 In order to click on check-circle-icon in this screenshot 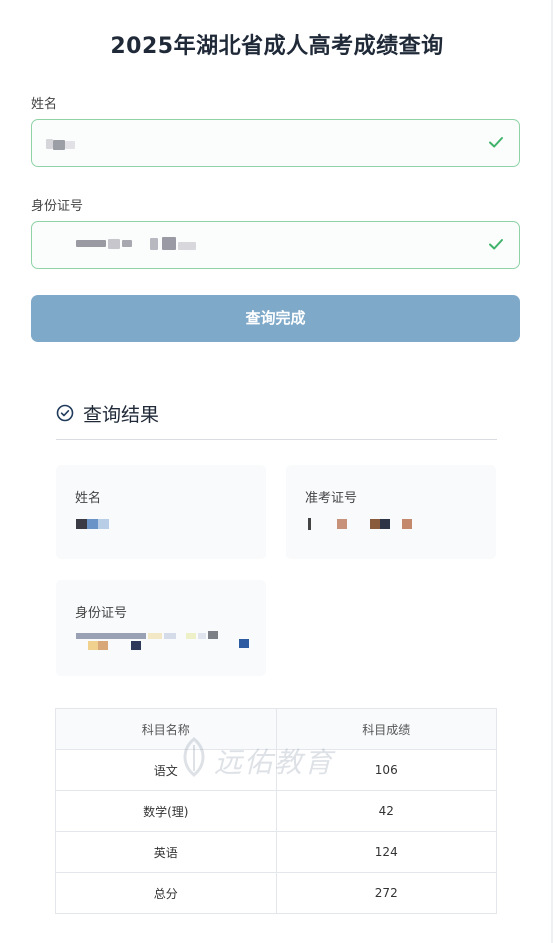, I will do `click(65, 413)`.